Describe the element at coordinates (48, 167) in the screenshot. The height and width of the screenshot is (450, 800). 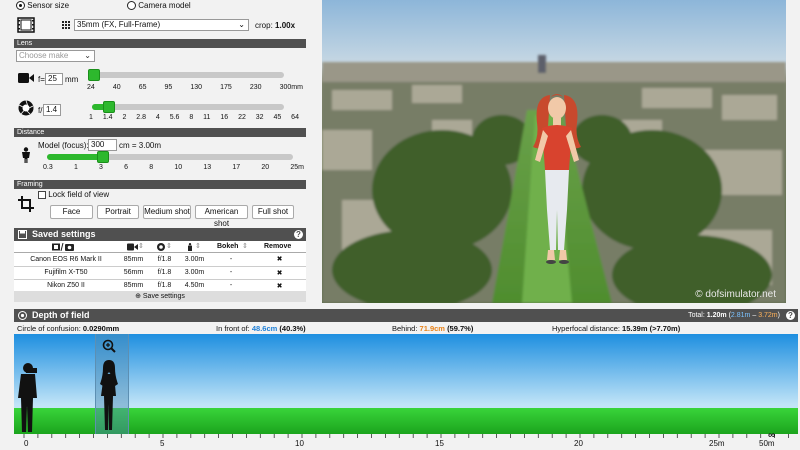
I see `distance-tick-label: 0.3` at that location.